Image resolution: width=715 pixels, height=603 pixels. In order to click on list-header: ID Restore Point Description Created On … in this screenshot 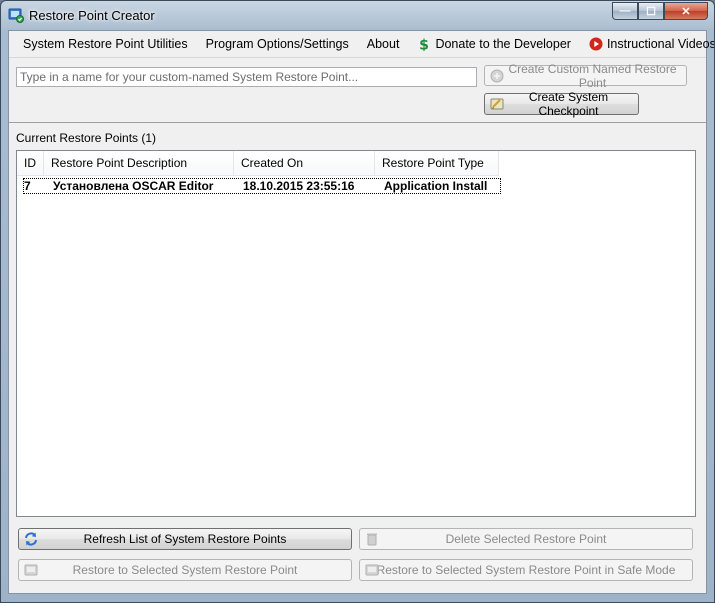, I will do `click(258, 163)`.